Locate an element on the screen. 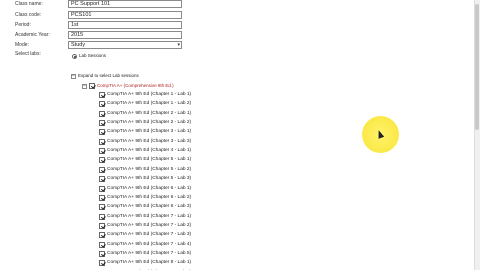 Image resolution: width=480 pixels, height=270 pixels. lab-label: CompTIA A+ 9th Ed (Chapter 7 - Lab 3) is located at coordinates (149, 235).